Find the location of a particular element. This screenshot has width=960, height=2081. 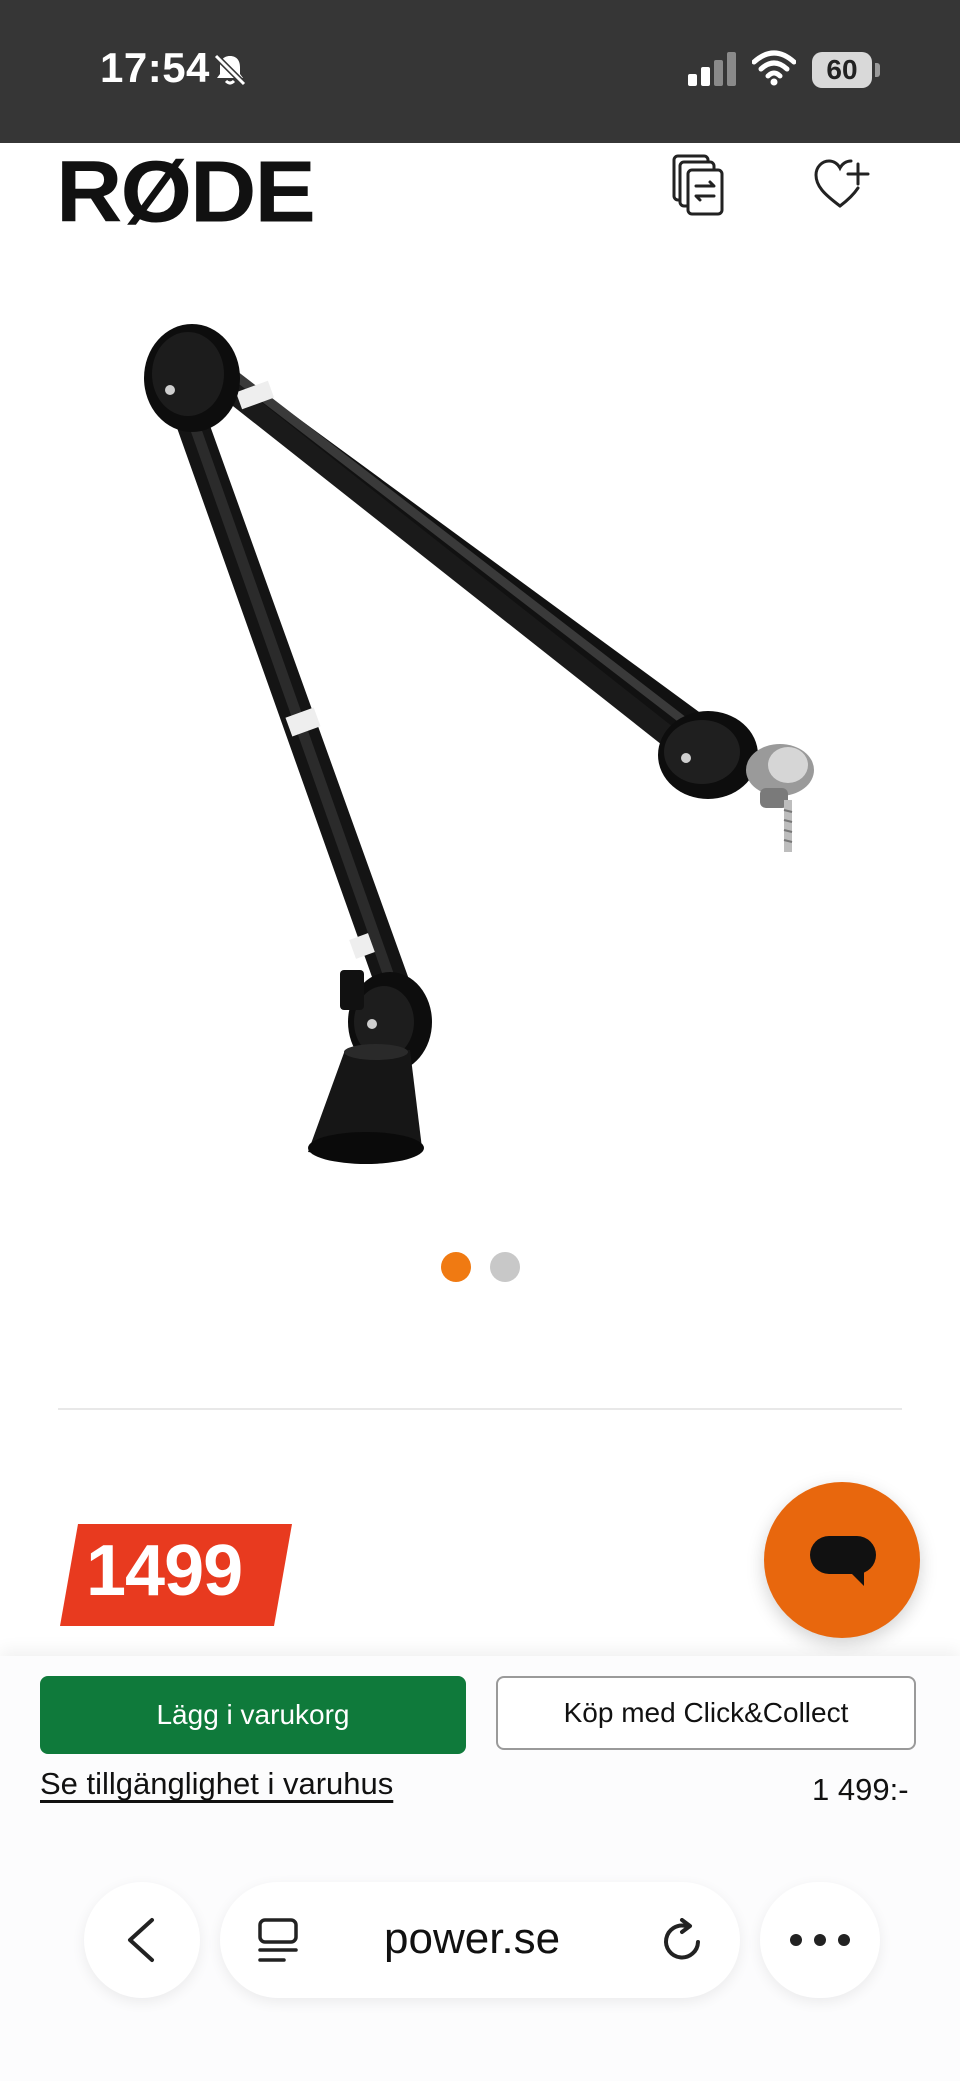

tabs-icon is located at coordinates (278, 1943).